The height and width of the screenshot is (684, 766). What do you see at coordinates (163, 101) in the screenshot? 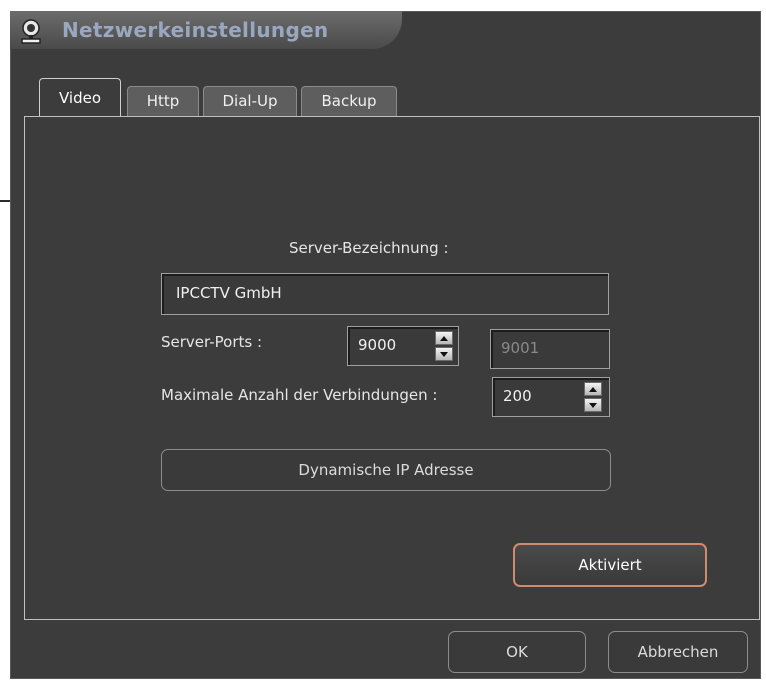
I see `tab-http: Http` at bounding box center [163, 101].